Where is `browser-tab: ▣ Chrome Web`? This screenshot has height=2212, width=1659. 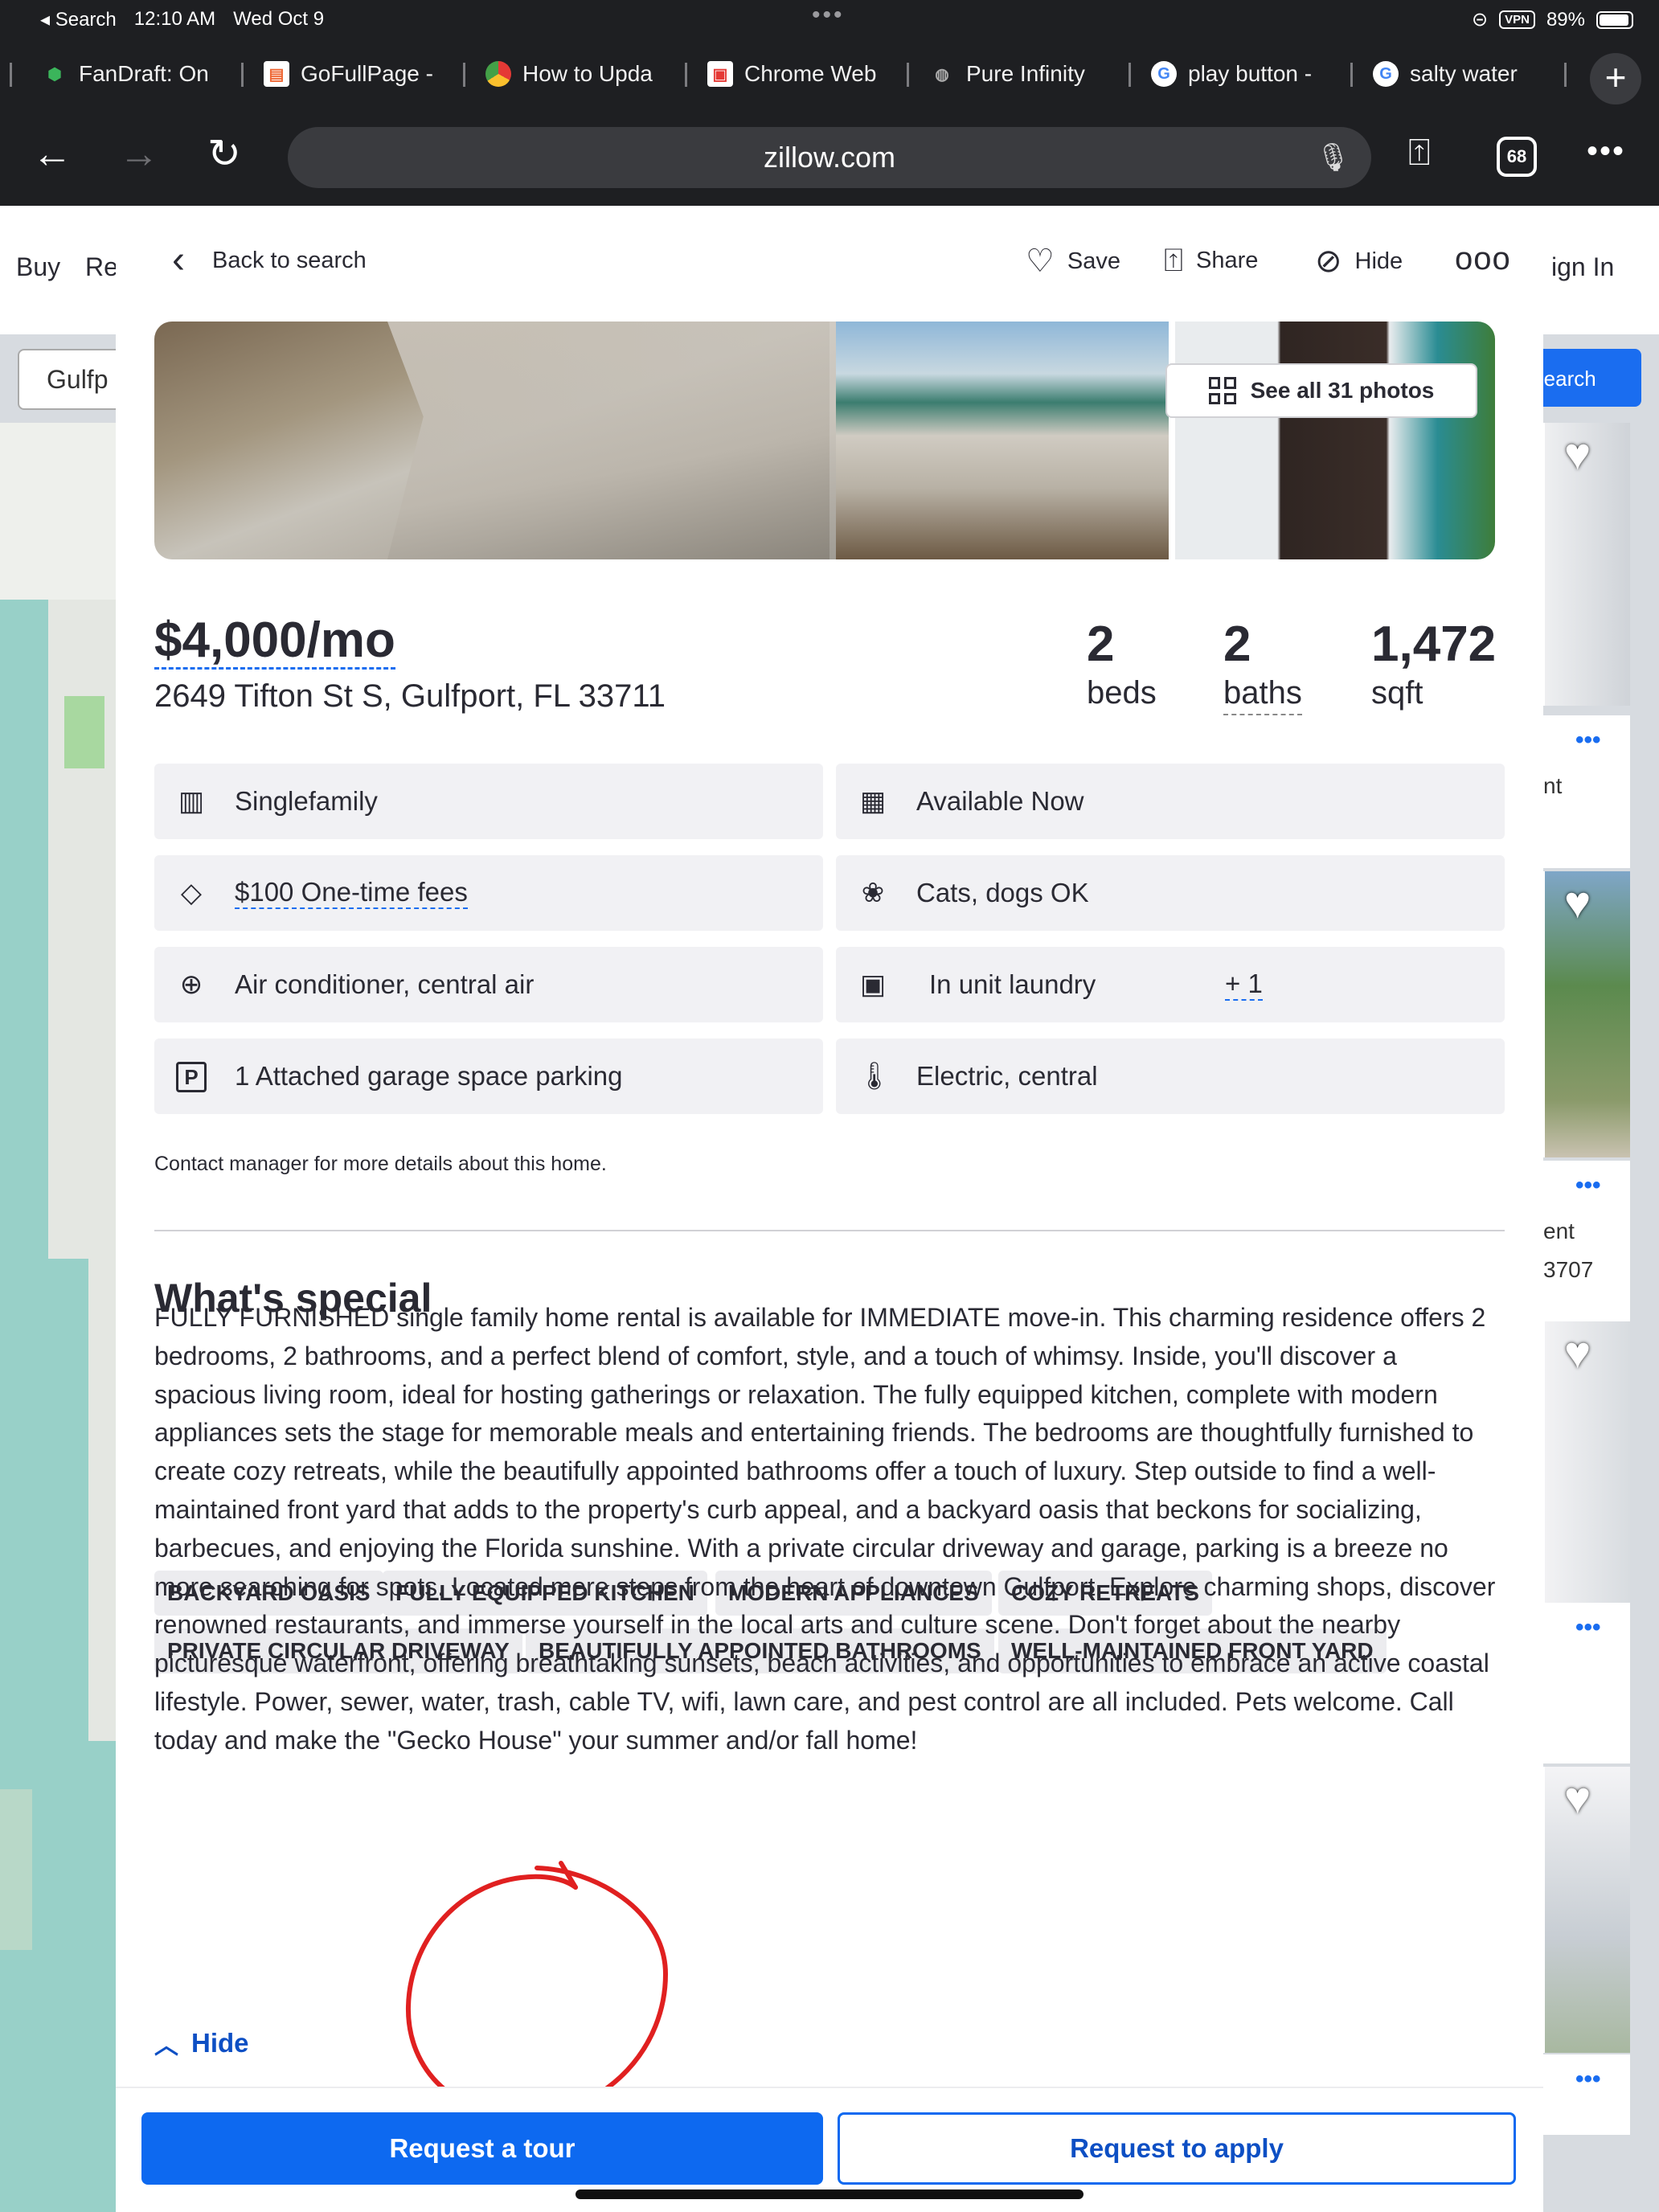 browser-tab: ▣ Chrome Web is located at coordinates (796, 74).